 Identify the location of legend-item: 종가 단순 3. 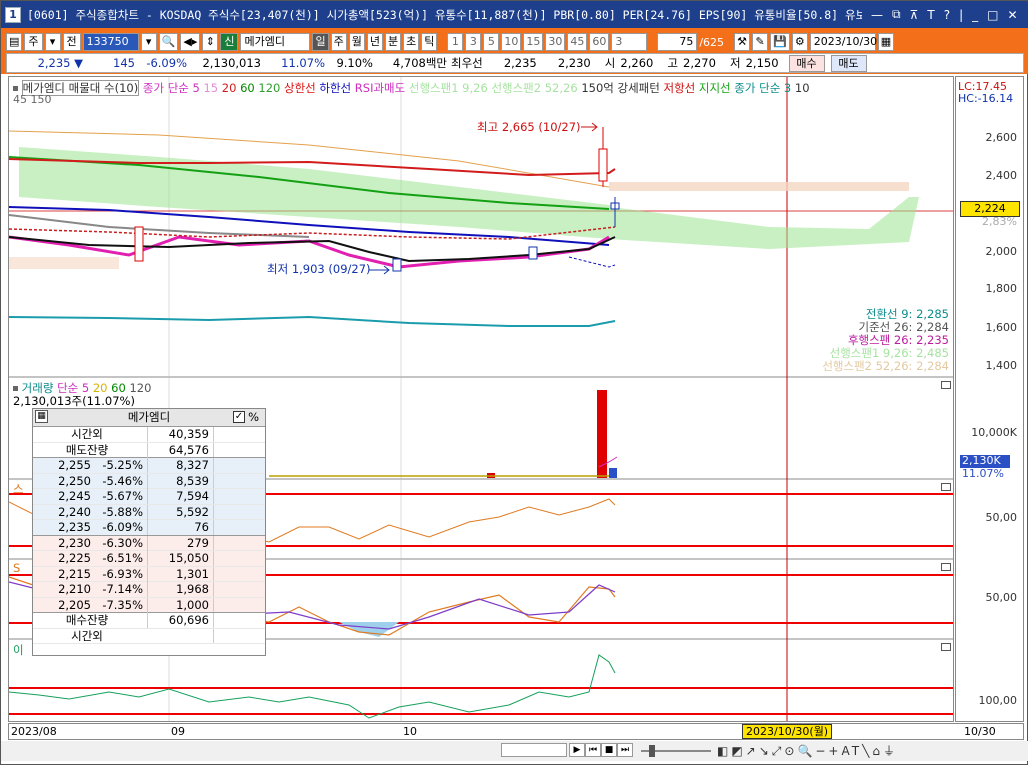
(762, 88).